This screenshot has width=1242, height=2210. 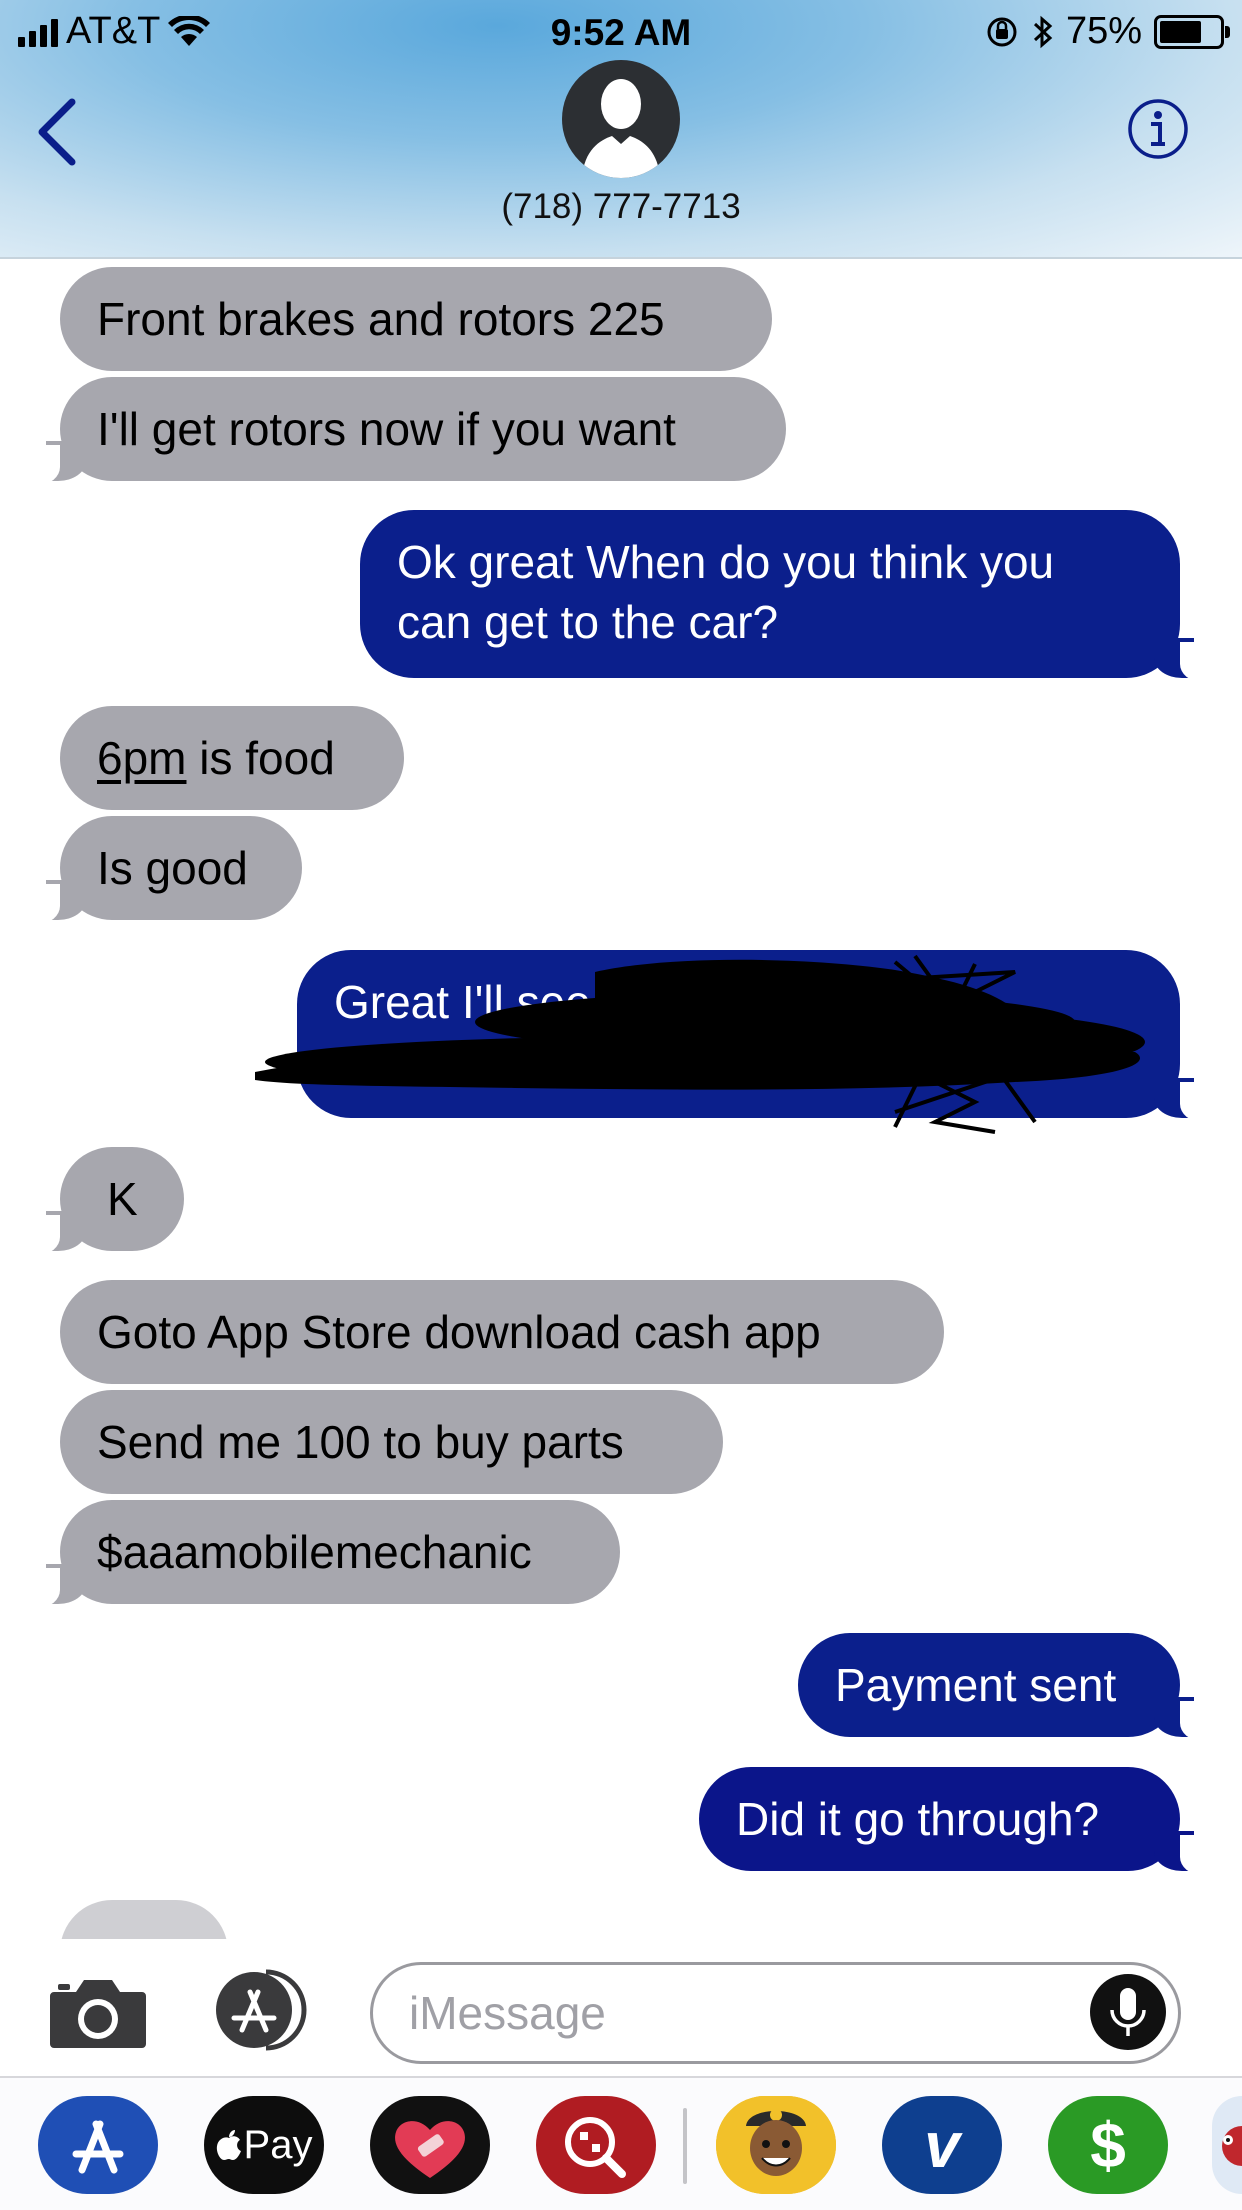 I want to click on dictation-button, so click(x=1128, y=2012).